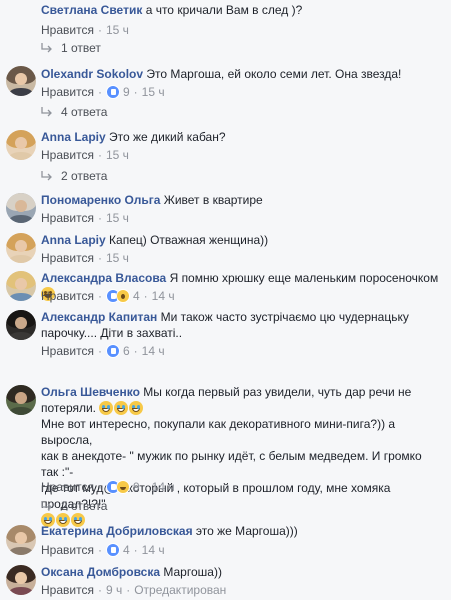 This screenshot has width=451, height=600. Describe the element at coordinates (224, 10) in the screenshot. I see `comment-text: а что кричали Вам в след )?` at that location.